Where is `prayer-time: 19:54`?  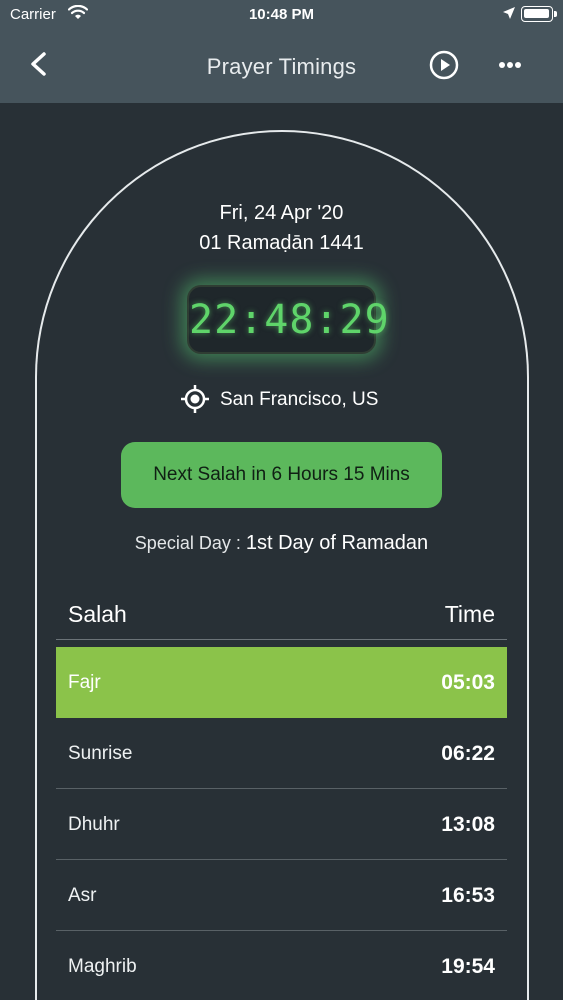 prayer-time: 19:54 is located at coordinates (468, 966).